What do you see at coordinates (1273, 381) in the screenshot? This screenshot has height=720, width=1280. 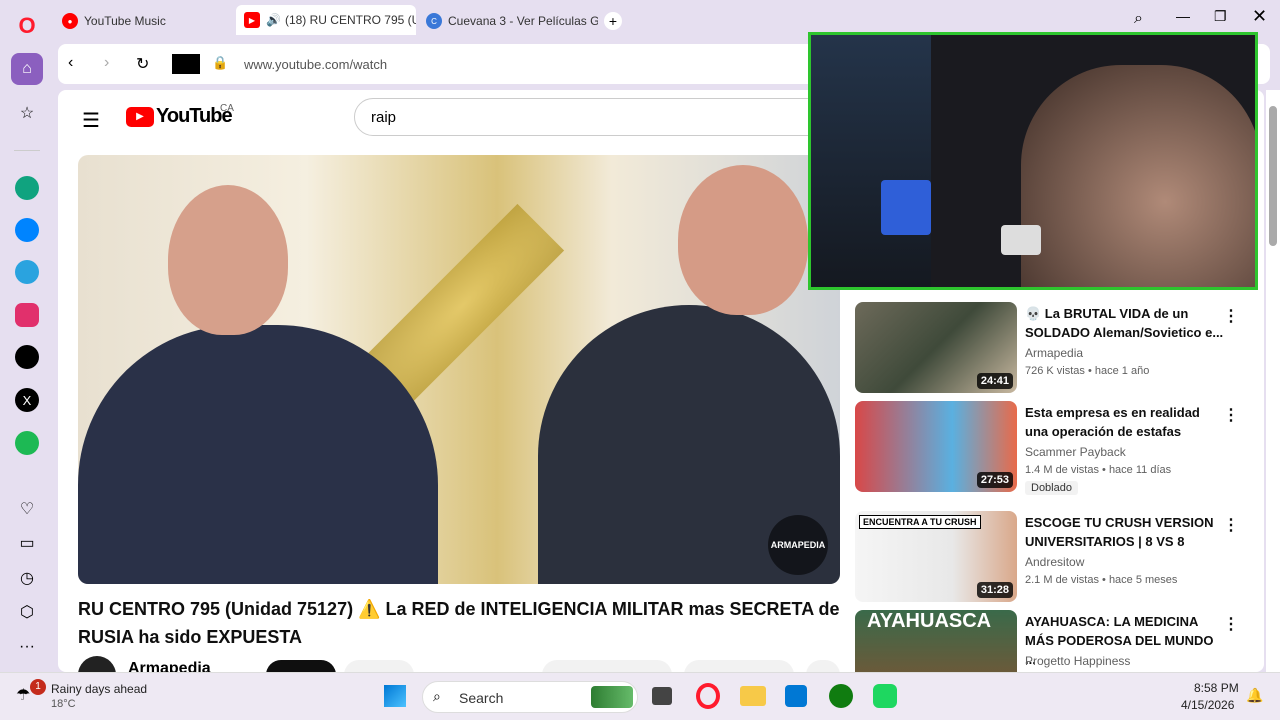 I see `page-scrollbar` at bounding box center [1273, 381].